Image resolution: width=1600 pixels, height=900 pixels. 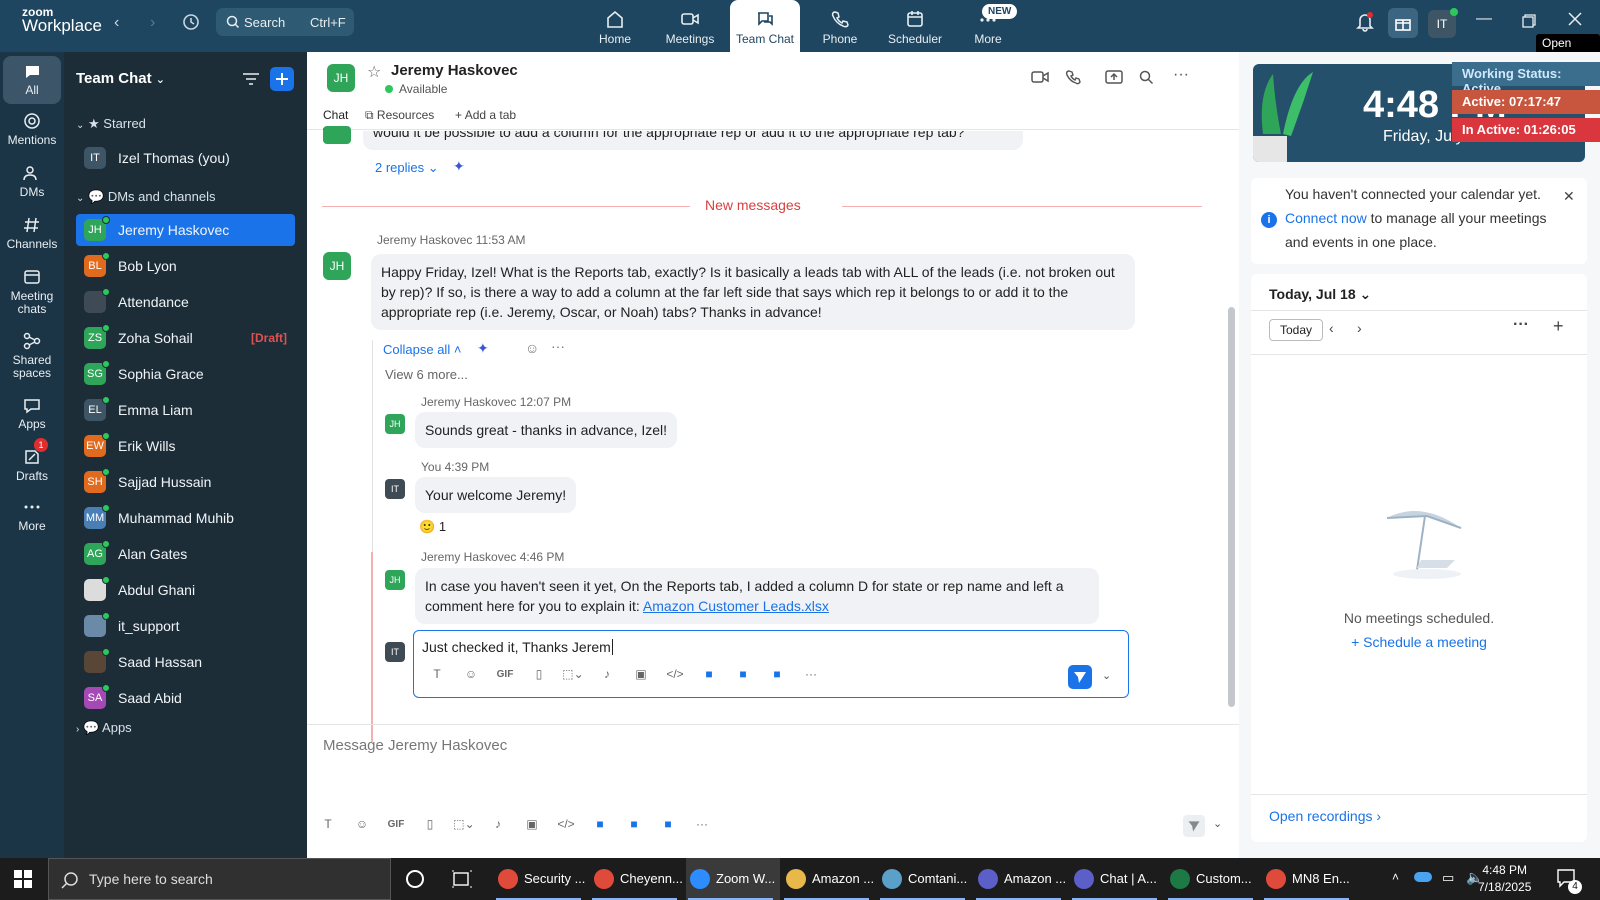 What do you see at coordinates (185, 410) in the screenshot?
I see `chat-item: EL Emma Liam` at bounding box center [185, 410].